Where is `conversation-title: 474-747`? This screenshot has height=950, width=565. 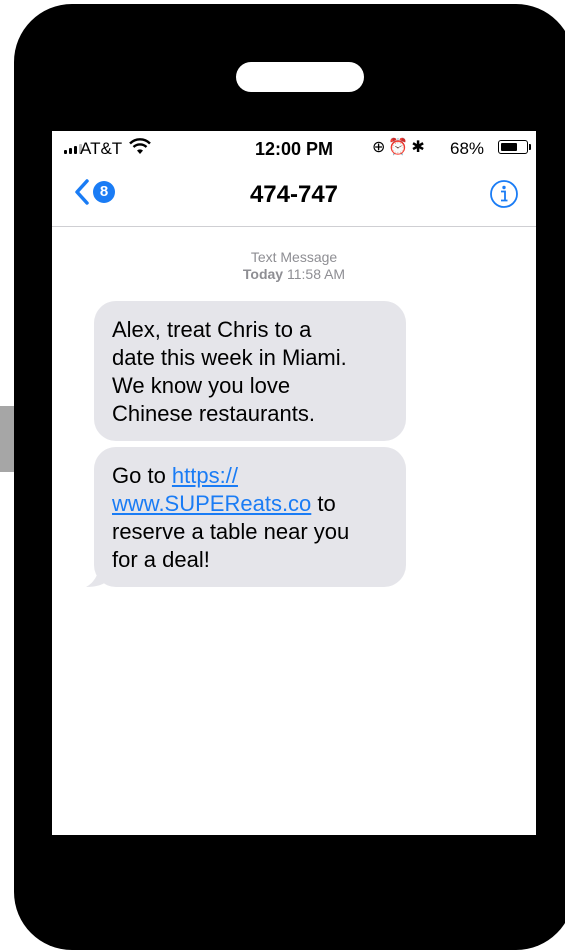 conversation-title: 474-747 is located at coordinates (294, 194).